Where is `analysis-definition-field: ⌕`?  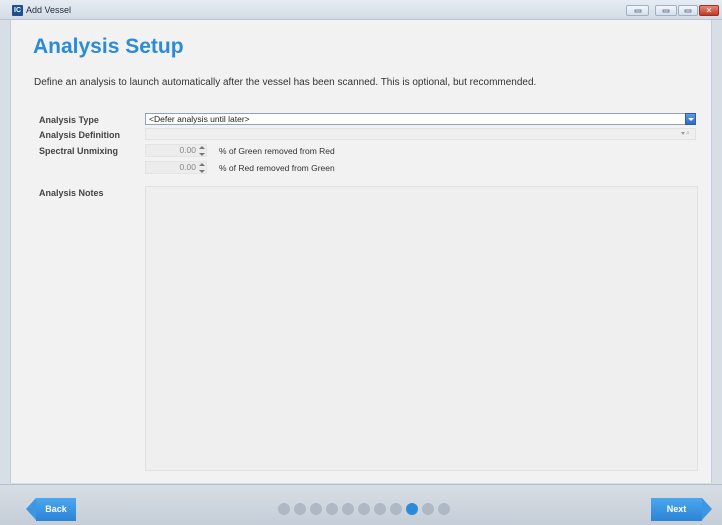 analysis-definition-field: ⌕ is located at coordinates (420, 134).